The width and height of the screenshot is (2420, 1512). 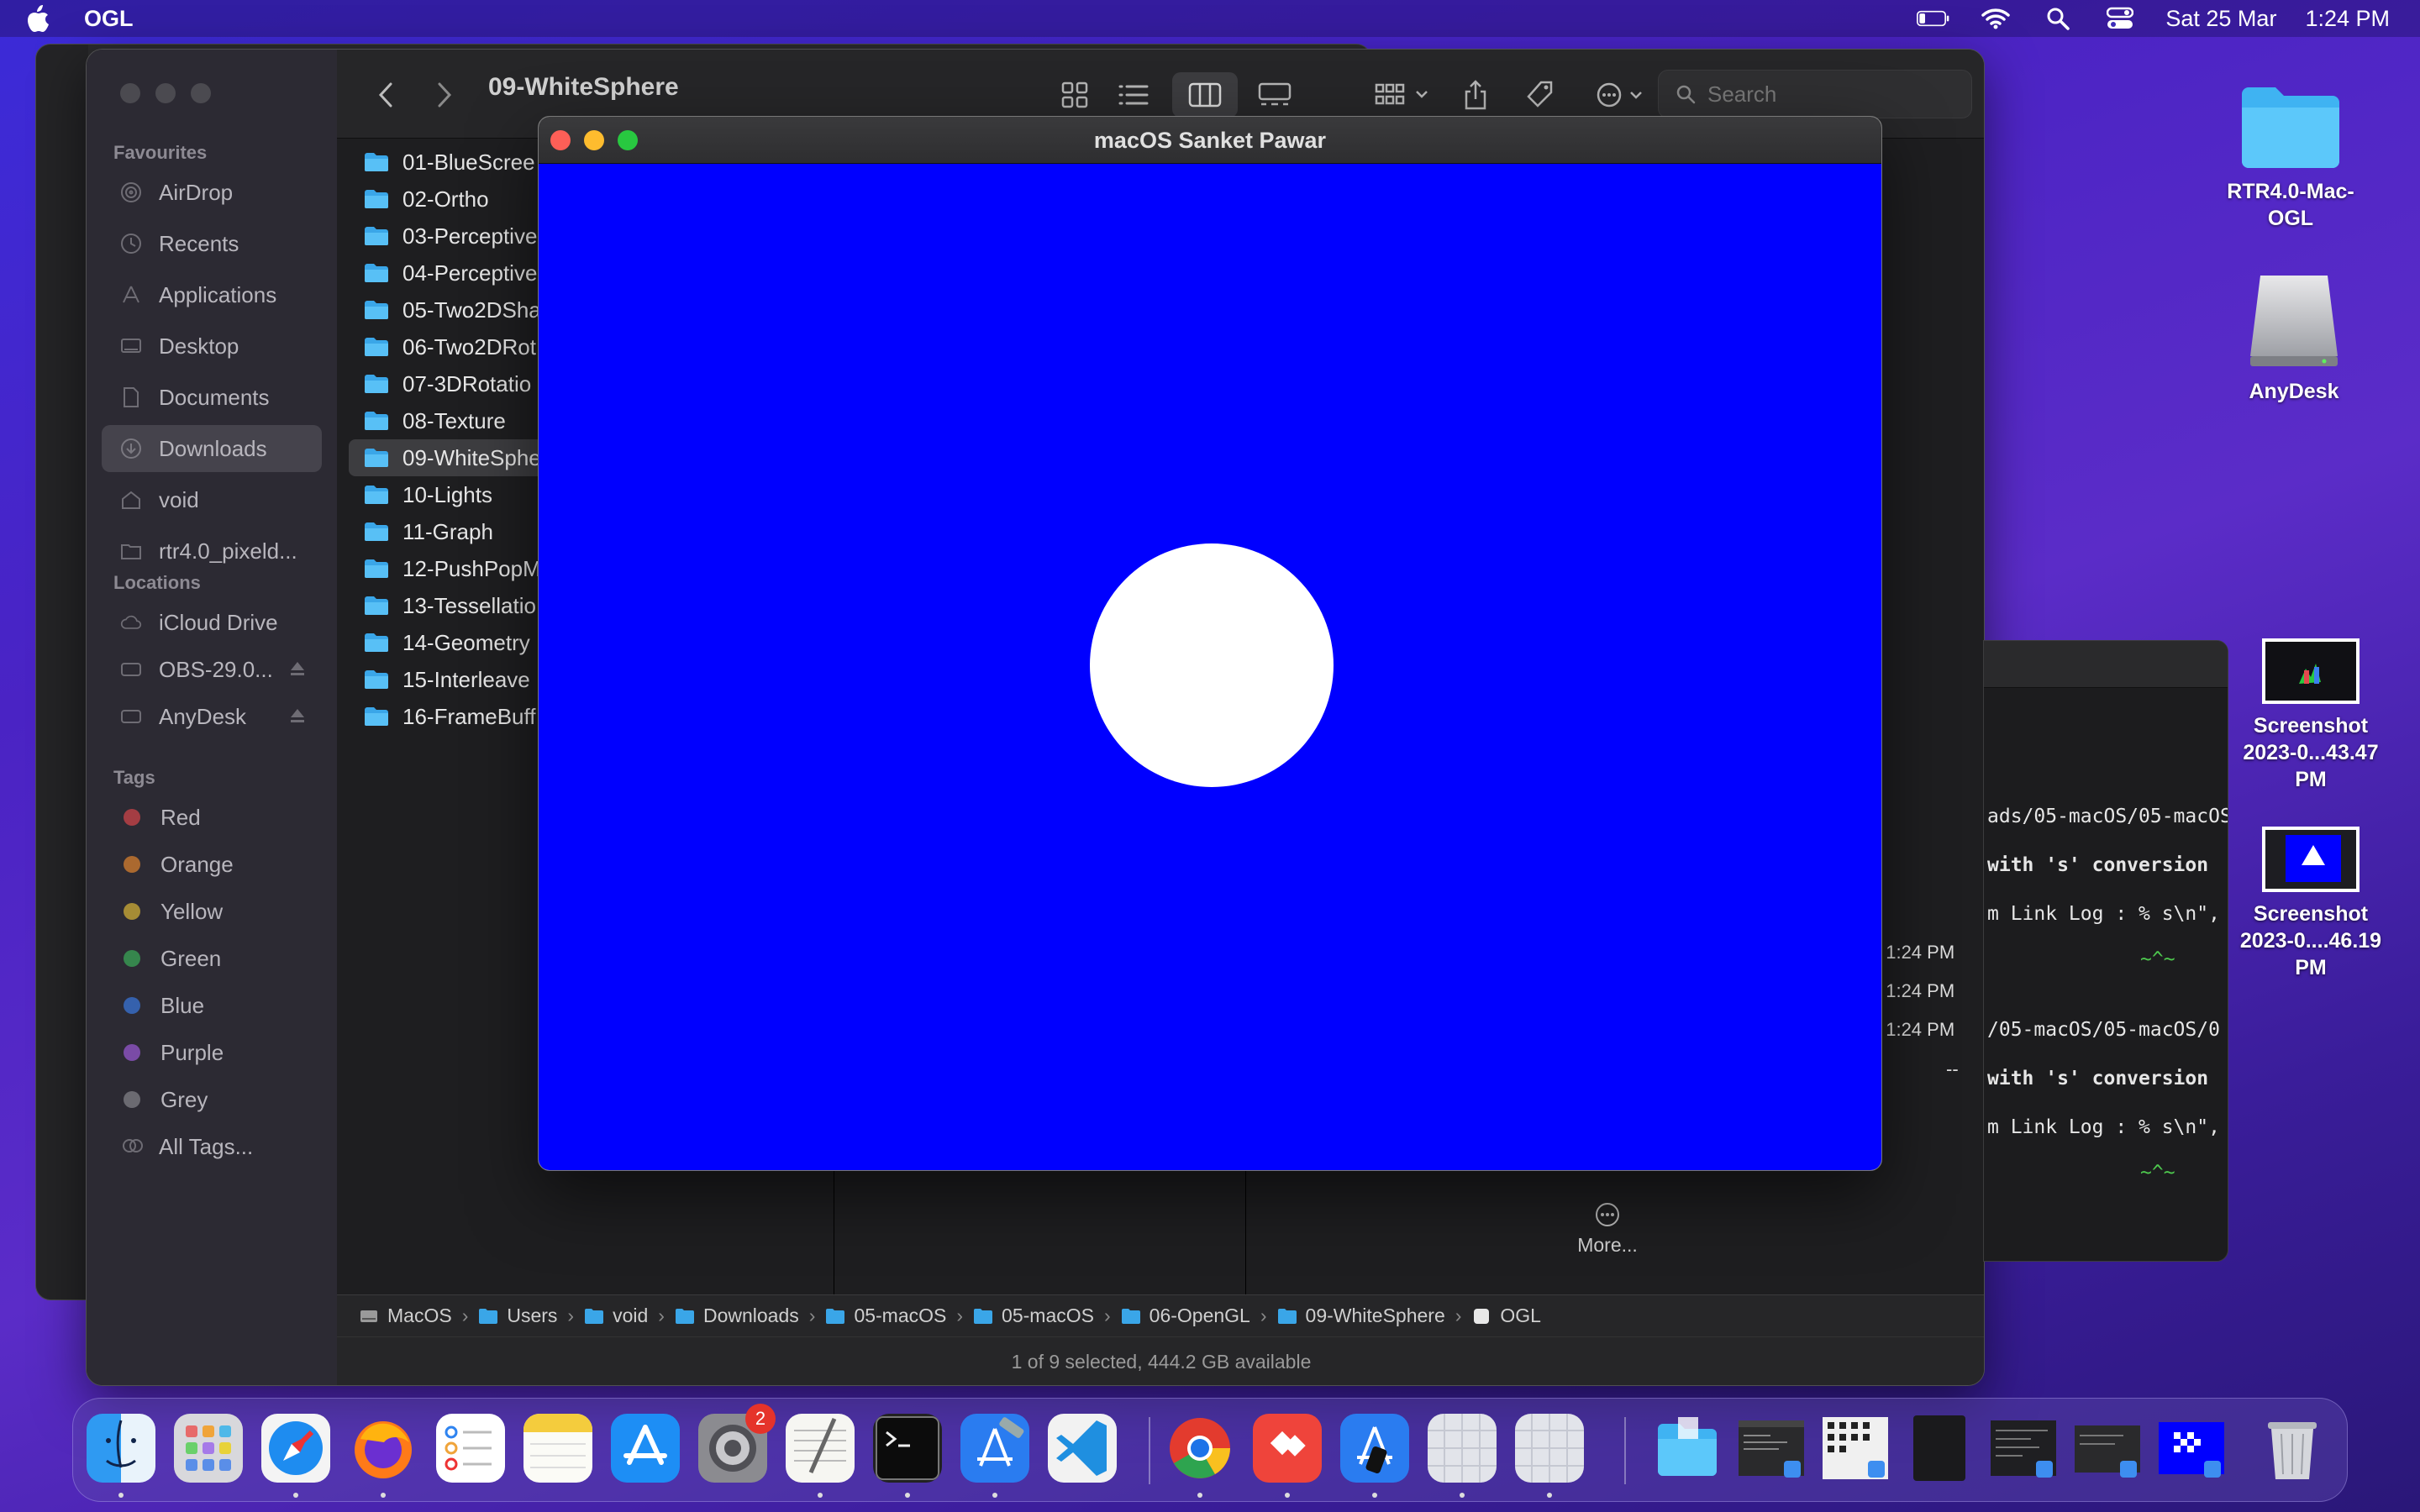 I want to click on more-actions-icon, so click(x=1623, y=95).